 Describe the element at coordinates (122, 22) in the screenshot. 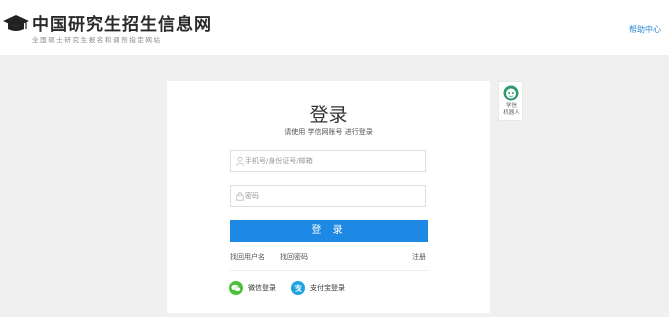

I see `site-title: 中国研究生招生信息网` at that location.